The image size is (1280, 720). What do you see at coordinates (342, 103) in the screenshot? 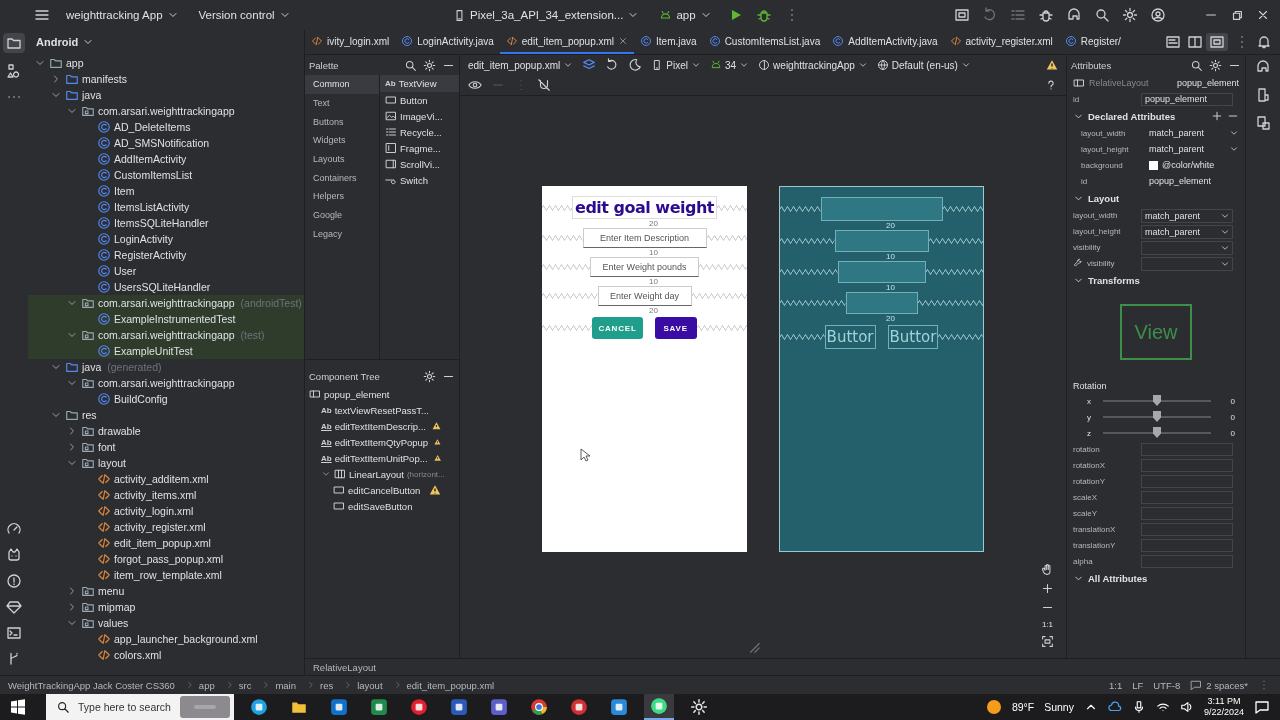
I see `palette-category: Text` at bounding box center [342, 103].